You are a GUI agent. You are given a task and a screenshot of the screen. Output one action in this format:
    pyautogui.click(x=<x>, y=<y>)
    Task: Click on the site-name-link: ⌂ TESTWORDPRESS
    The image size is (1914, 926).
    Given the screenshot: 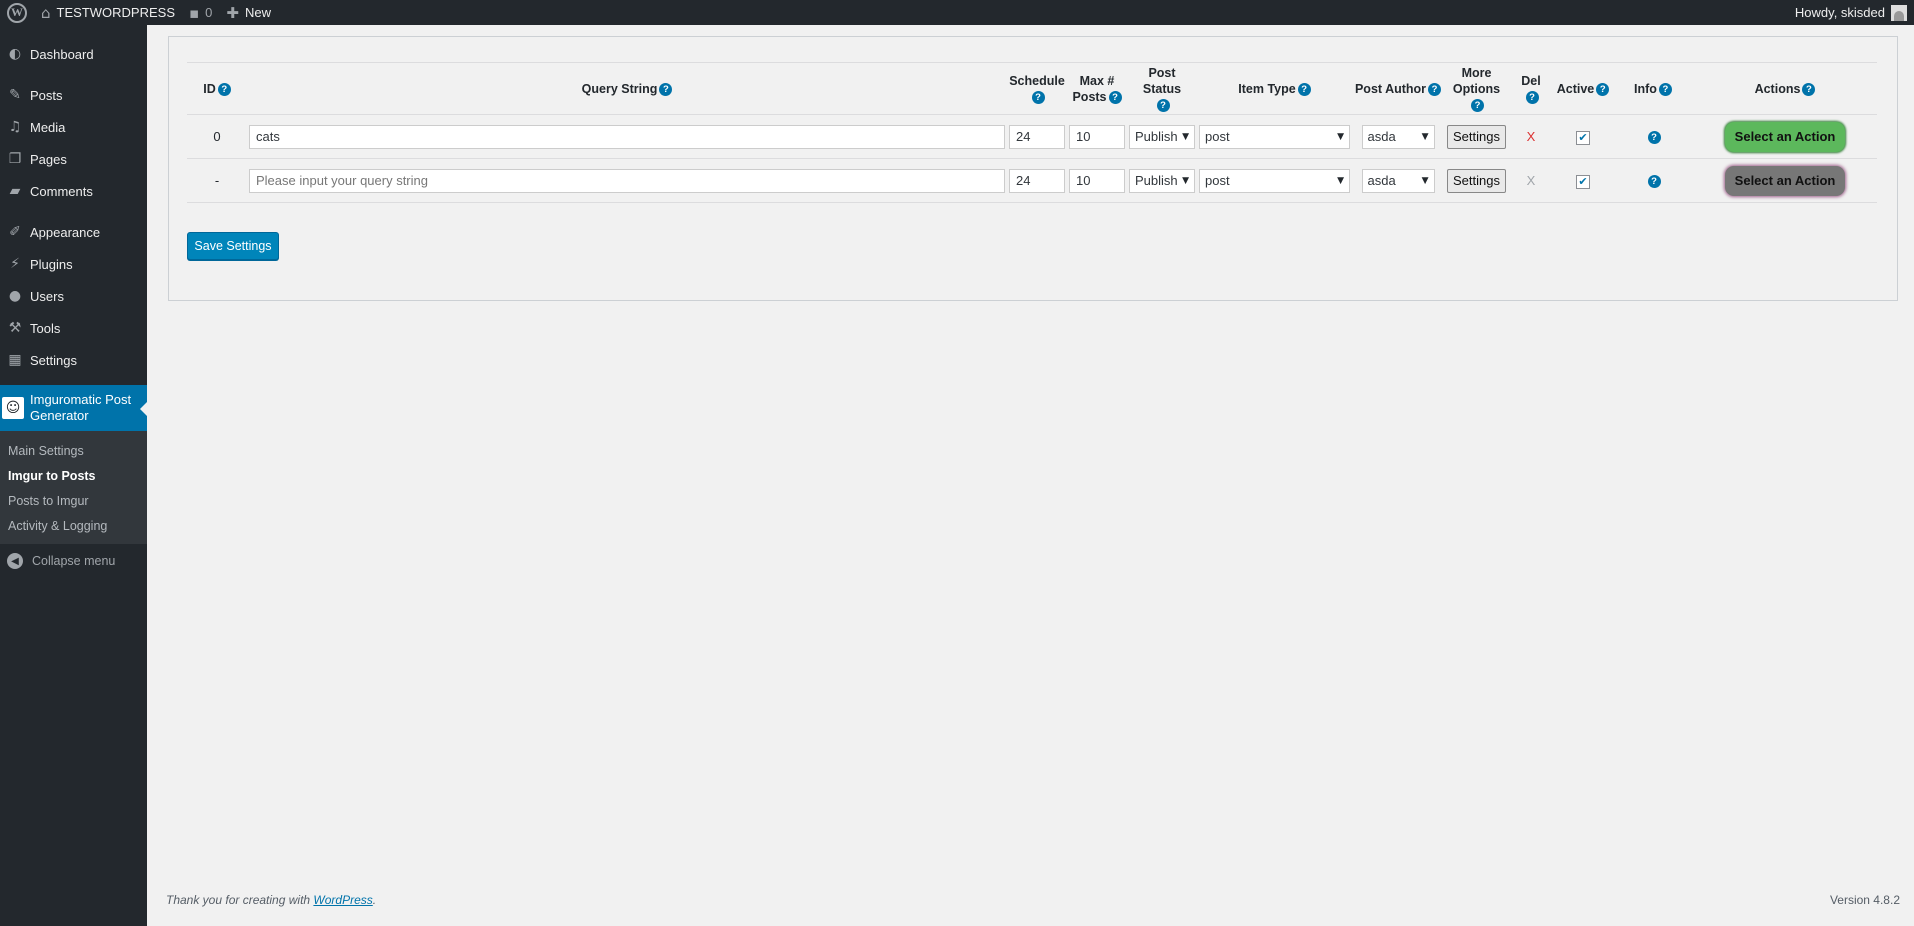 What is the action you would take?
    pyautogui.click(x=108, y=12)
    